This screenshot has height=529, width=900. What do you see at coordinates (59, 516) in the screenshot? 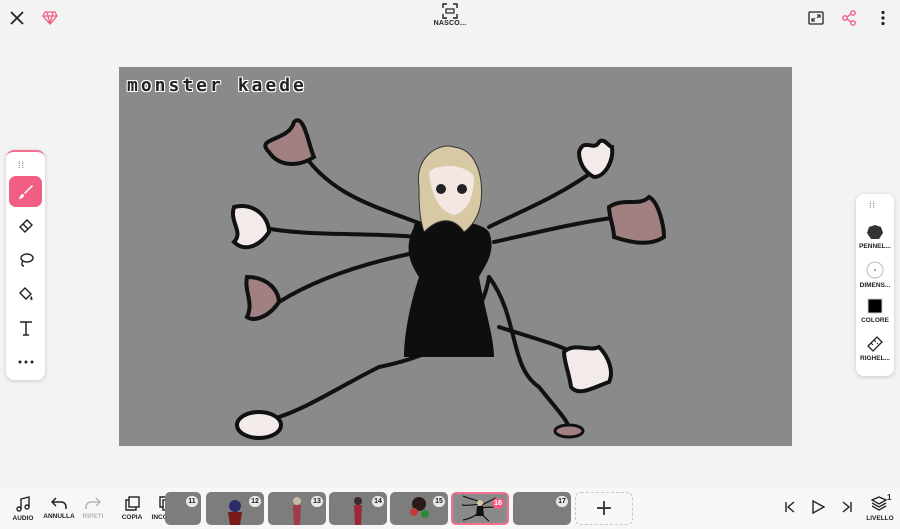
I see `undo-label: ANNULLA` at bounding box center [59, 516].